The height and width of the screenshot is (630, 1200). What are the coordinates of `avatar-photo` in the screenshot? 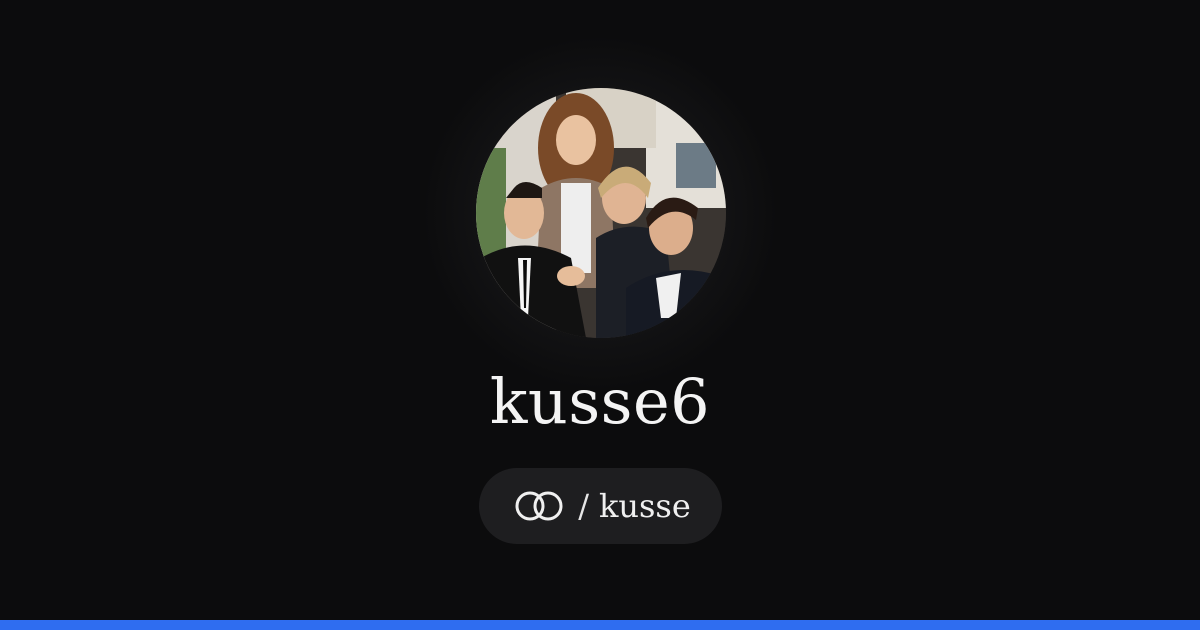 It's located at (601, 213).